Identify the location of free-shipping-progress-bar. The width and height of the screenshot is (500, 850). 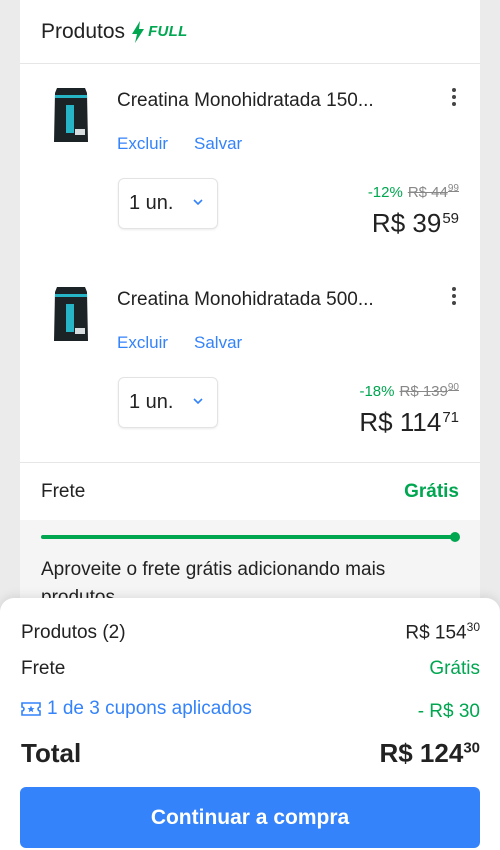
(250, 537).